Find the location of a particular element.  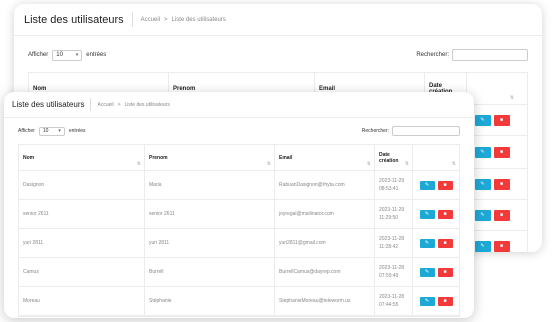

cell-email: joyregal@mailinator.com is located at coordinates (325, 214).